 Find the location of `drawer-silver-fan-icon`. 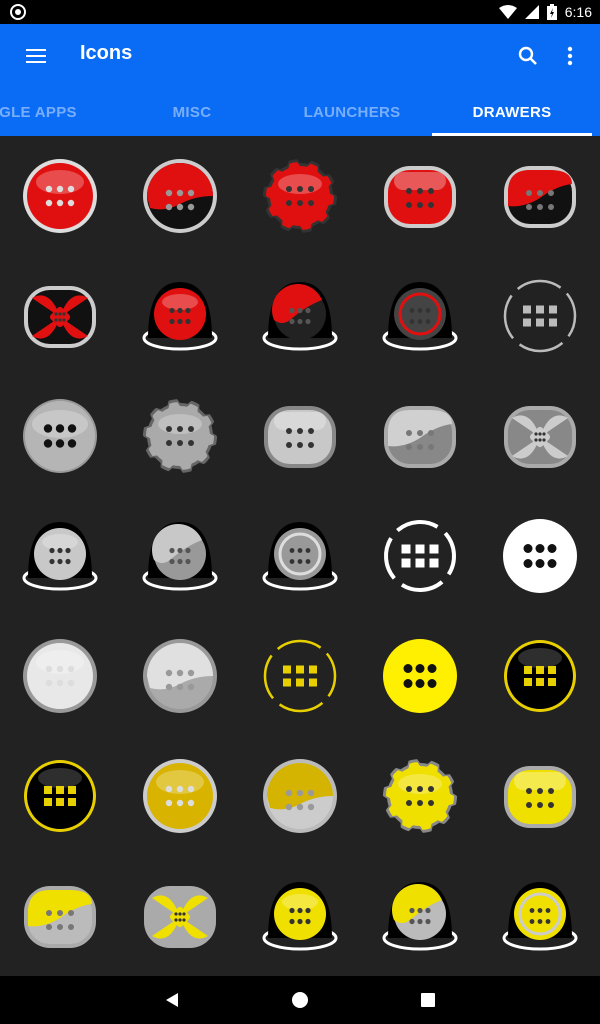

drawer-silver-fan-icon is located at coordinates (540, 436).